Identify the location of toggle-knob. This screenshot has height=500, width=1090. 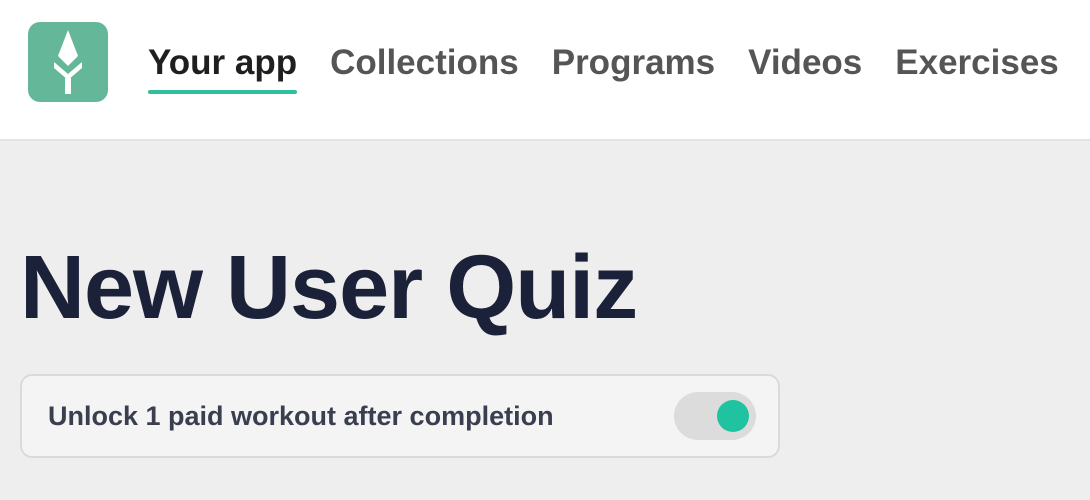
(733, 416).